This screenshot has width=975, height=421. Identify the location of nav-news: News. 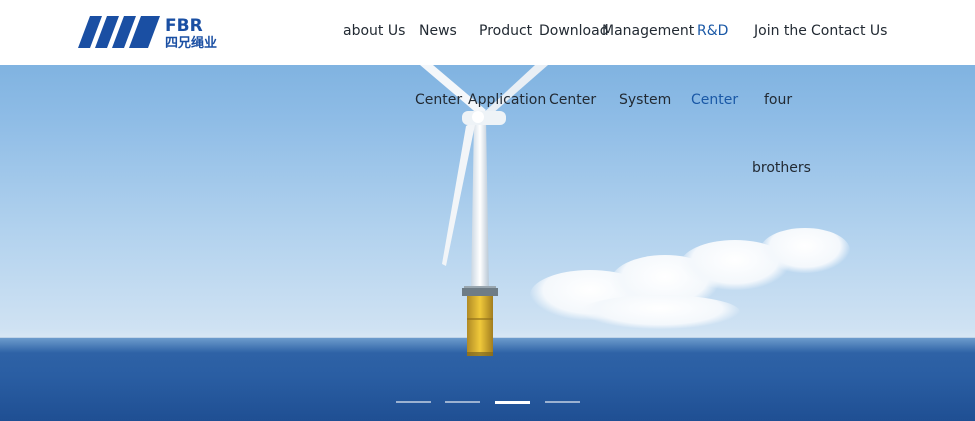
(438, 31).